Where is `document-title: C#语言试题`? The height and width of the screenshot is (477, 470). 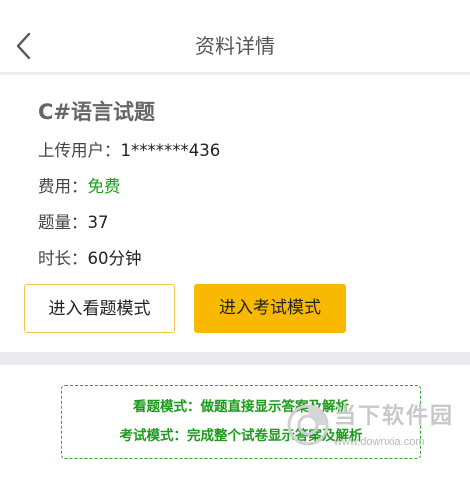 document-title: C#语言试题 is located at coordinates (97, 112).